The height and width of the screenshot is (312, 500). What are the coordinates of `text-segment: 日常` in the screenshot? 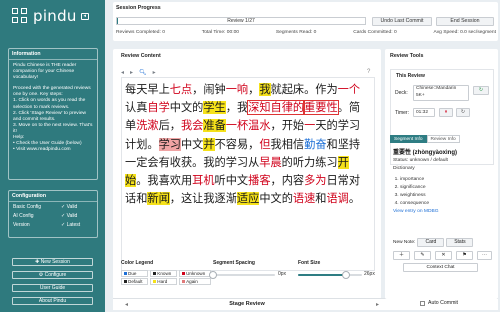 It's located at (337, 180).